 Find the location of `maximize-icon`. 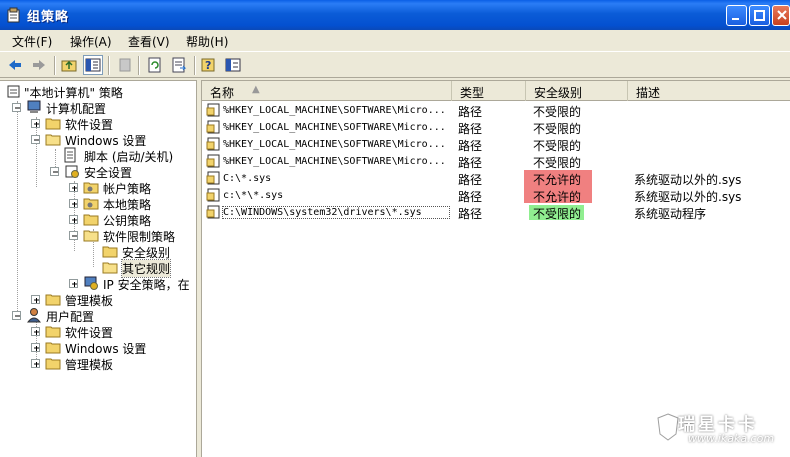

maximize-icon is located at coordinates (759, 15).